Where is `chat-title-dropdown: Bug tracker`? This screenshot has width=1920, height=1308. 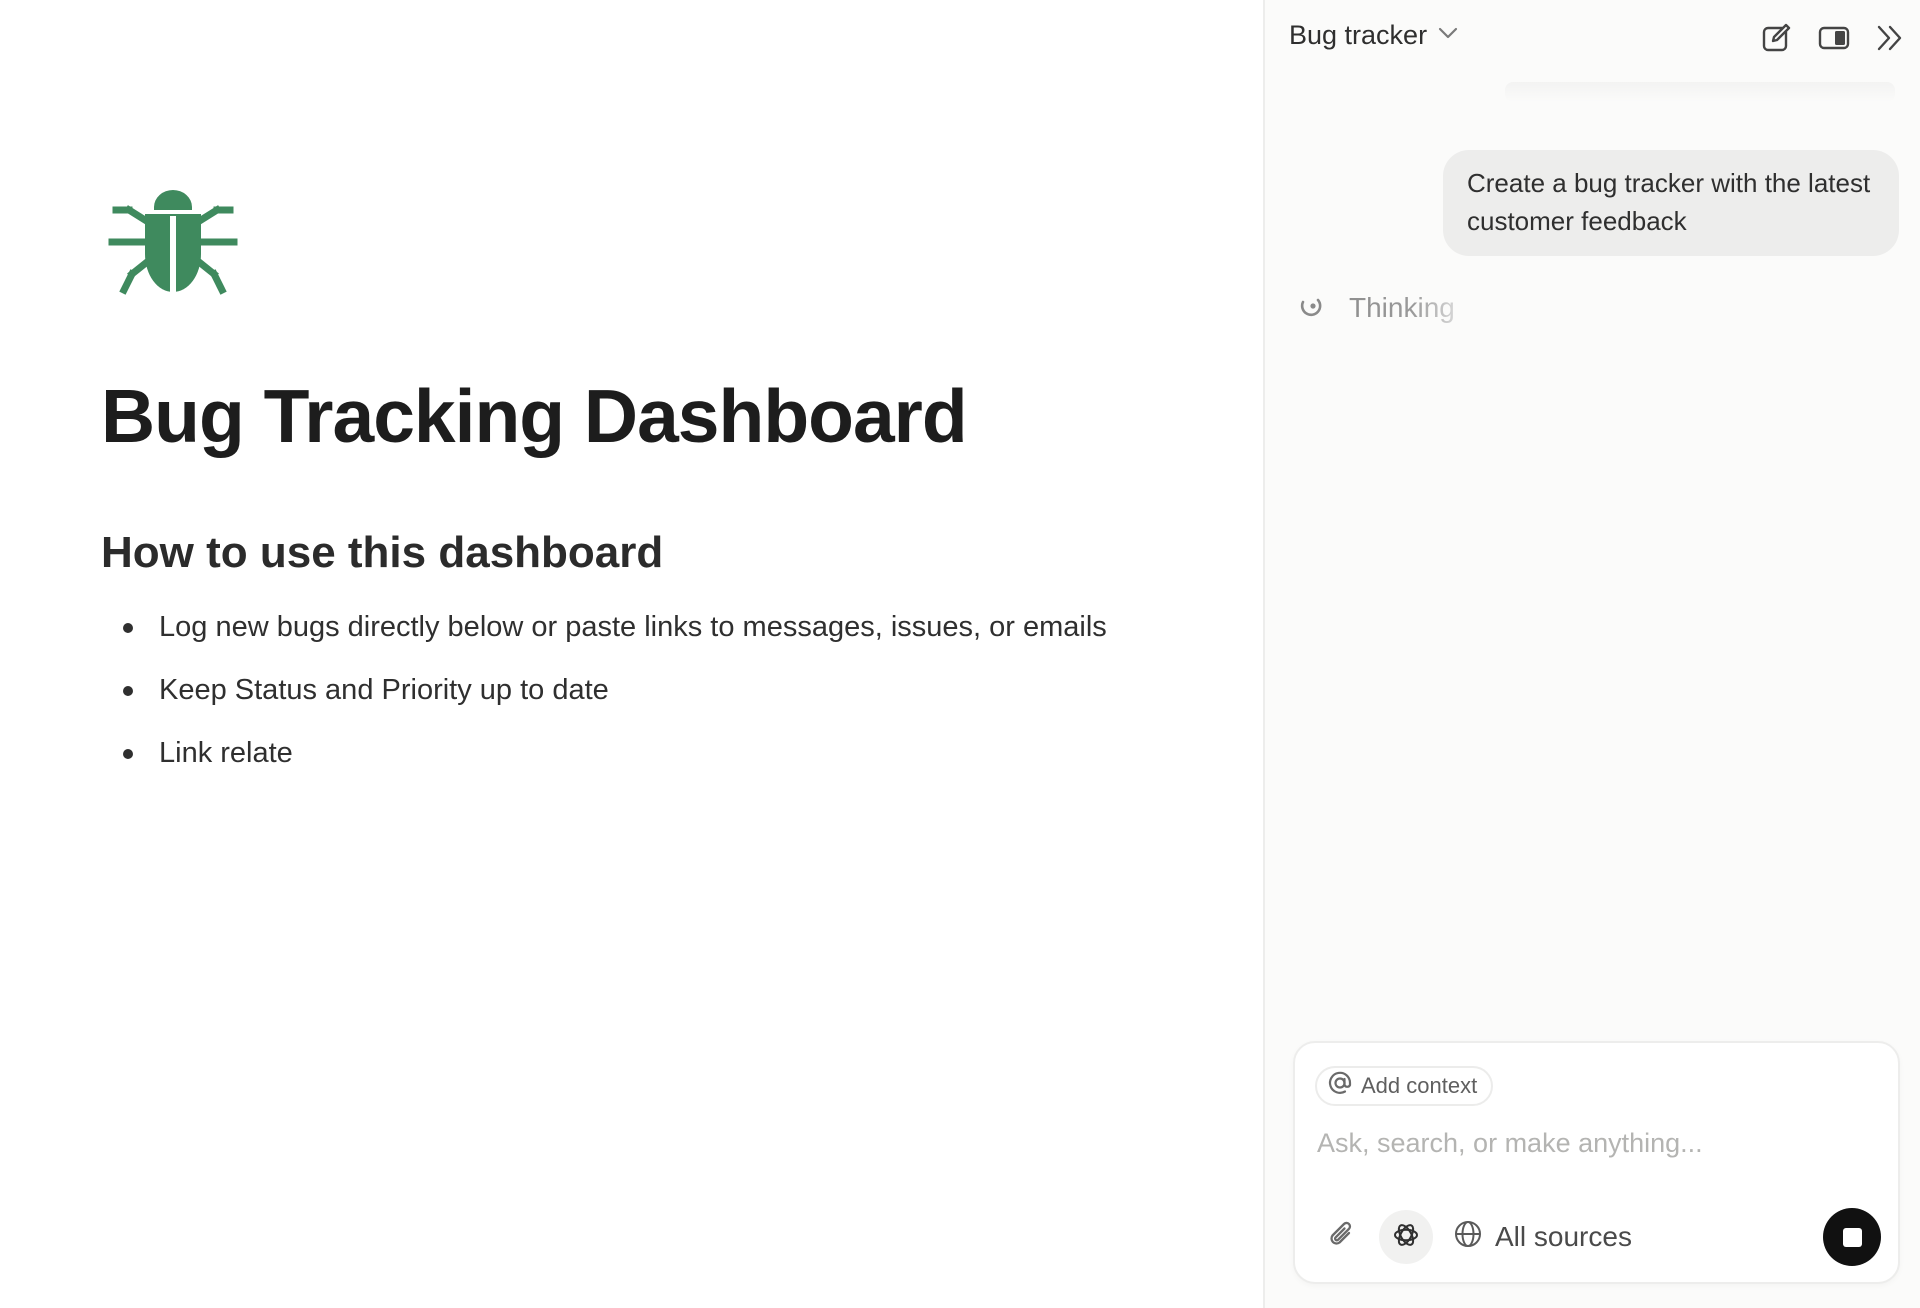 chat-title-dropdown: Bug tracker is located at coordinates (1374, 35).